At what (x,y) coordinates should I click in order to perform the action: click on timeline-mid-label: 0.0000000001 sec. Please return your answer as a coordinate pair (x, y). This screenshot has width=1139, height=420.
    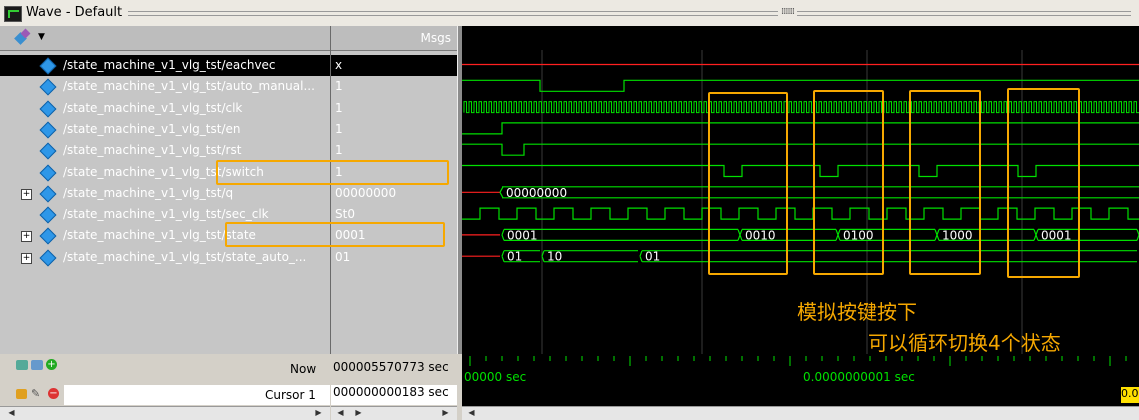
    Looking at the image, I should click on (859, 377).